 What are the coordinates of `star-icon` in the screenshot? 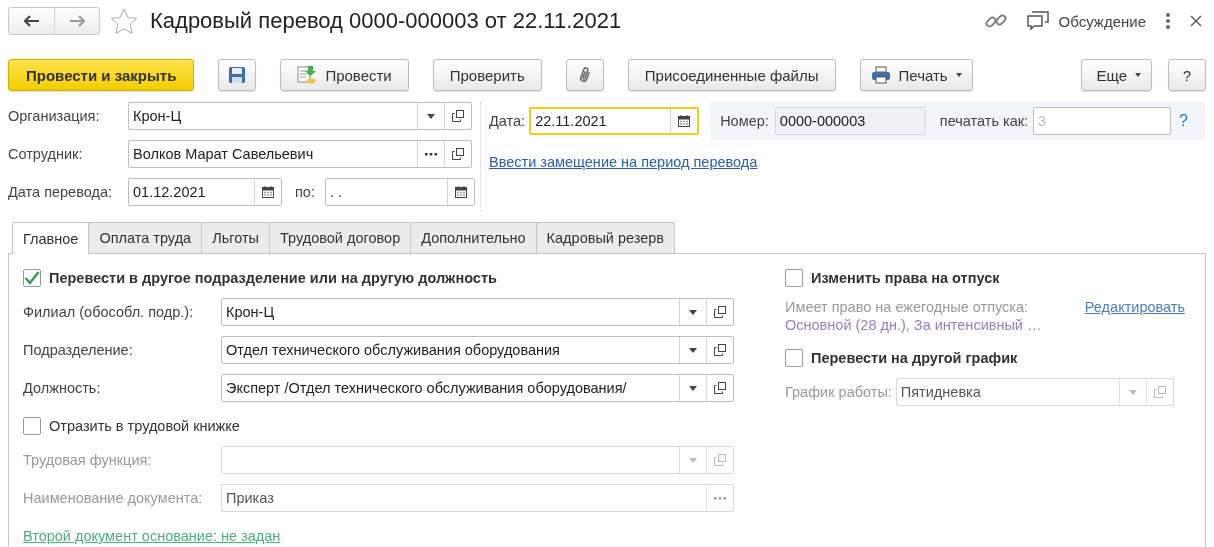 It's located at (124, 21).